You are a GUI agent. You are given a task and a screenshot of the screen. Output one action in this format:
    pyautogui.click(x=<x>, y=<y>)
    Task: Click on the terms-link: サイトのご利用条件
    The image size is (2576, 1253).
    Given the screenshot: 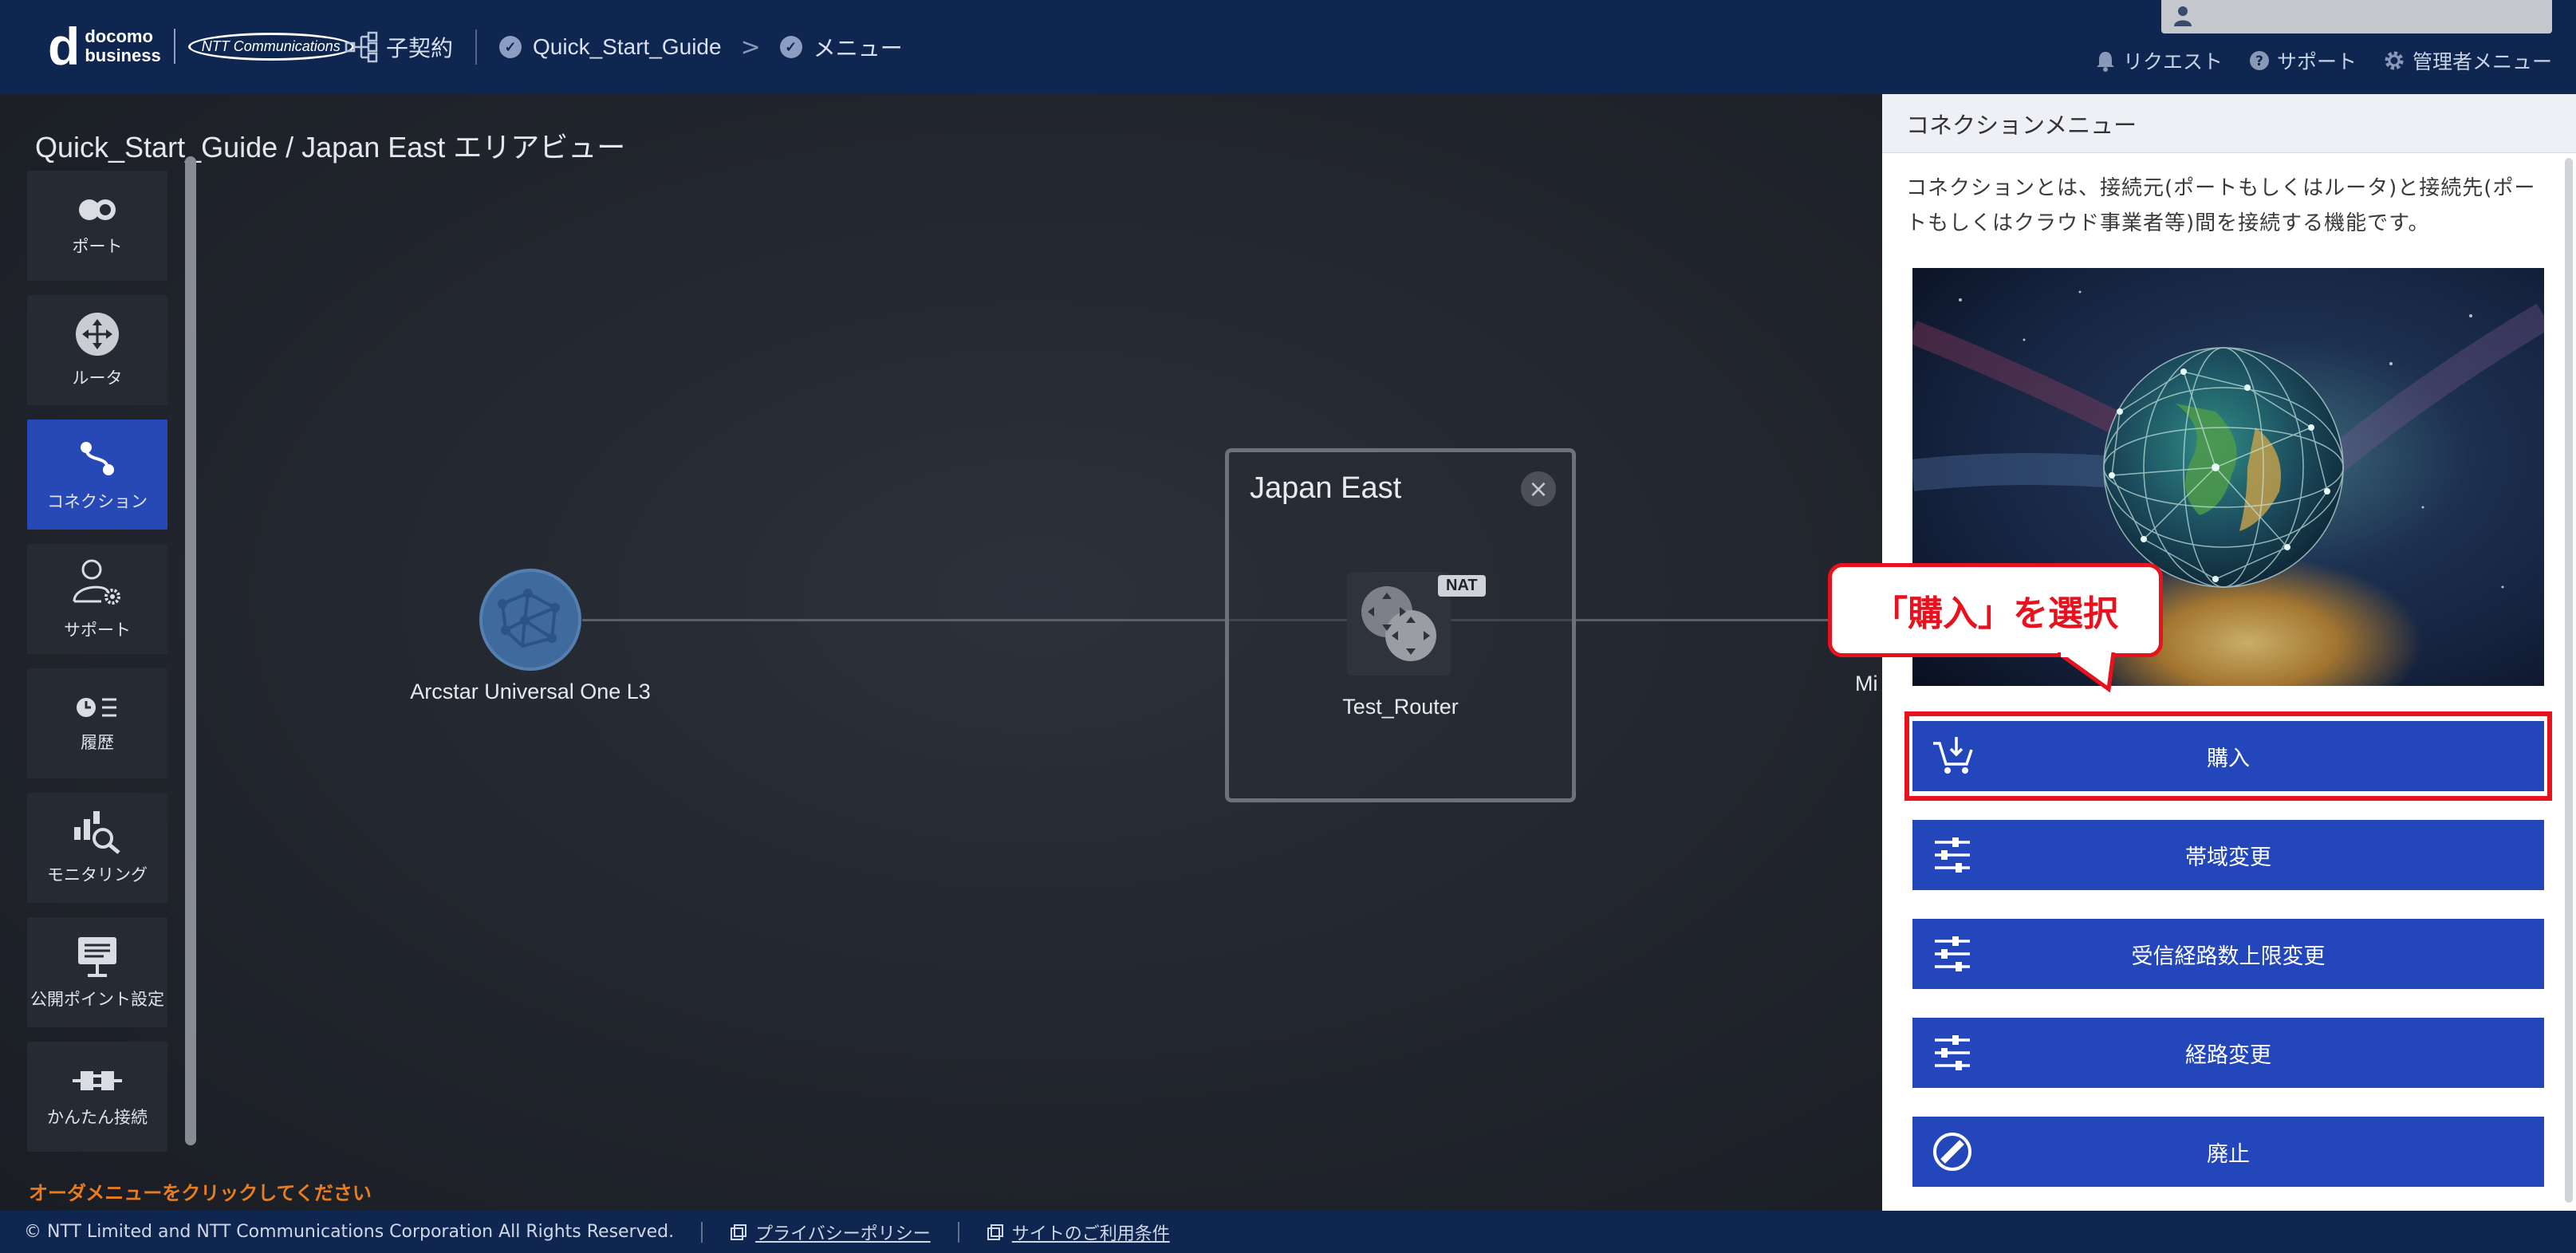 What is the action you would take?
    pyautogui.click(x=1078, y=1232)
    